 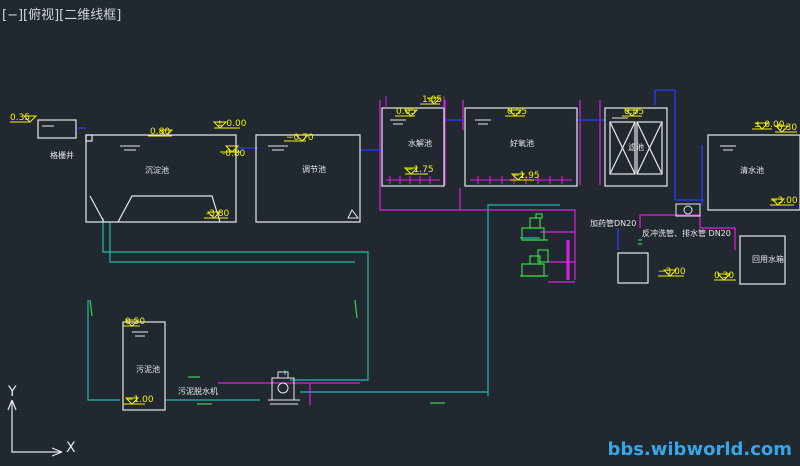 I want to click on watermark: bbs.wibworld.com, so click(x=699, y=449).